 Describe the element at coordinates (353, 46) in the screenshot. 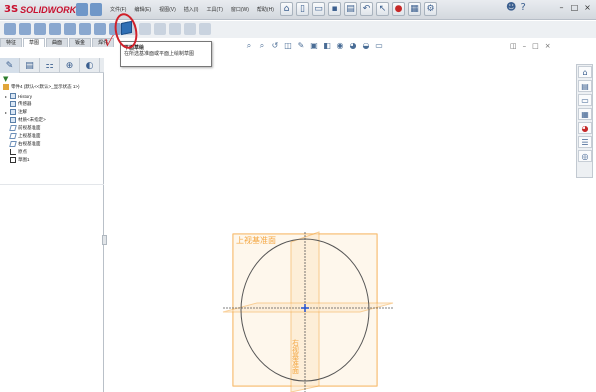

I see `edit-appearance-icon: ◕` at that location.